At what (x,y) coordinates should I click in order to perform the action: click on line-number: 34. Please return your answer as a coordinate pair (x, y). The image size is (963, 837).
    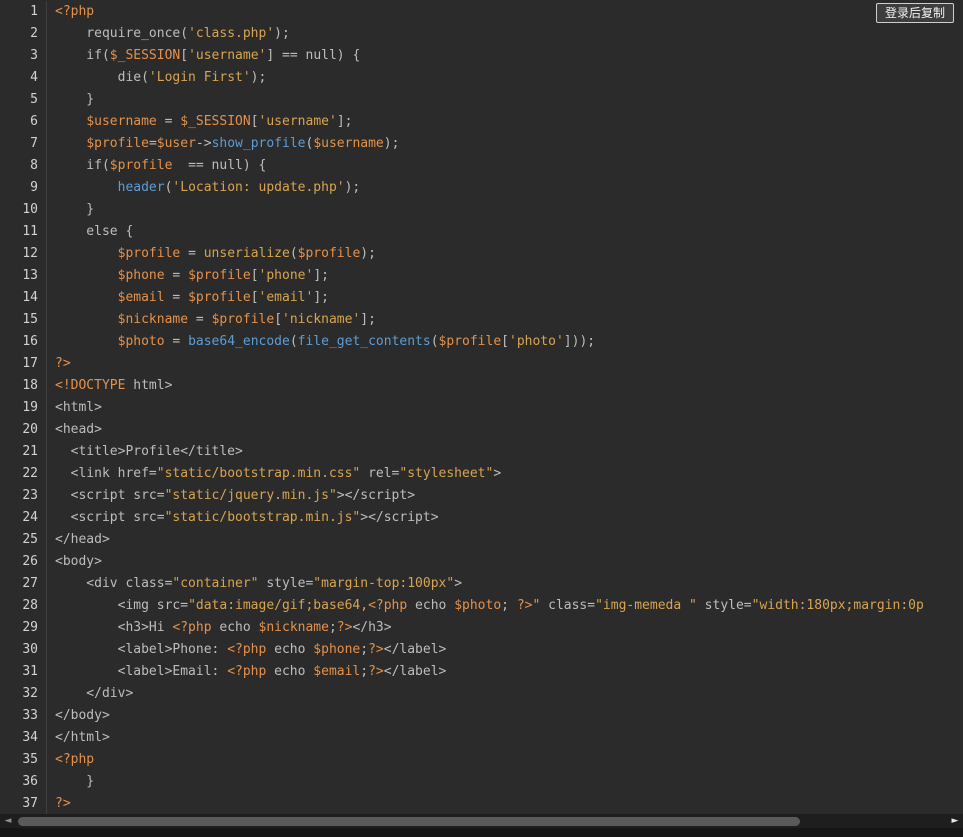
    Looking at the image, I should click on (30, 737).